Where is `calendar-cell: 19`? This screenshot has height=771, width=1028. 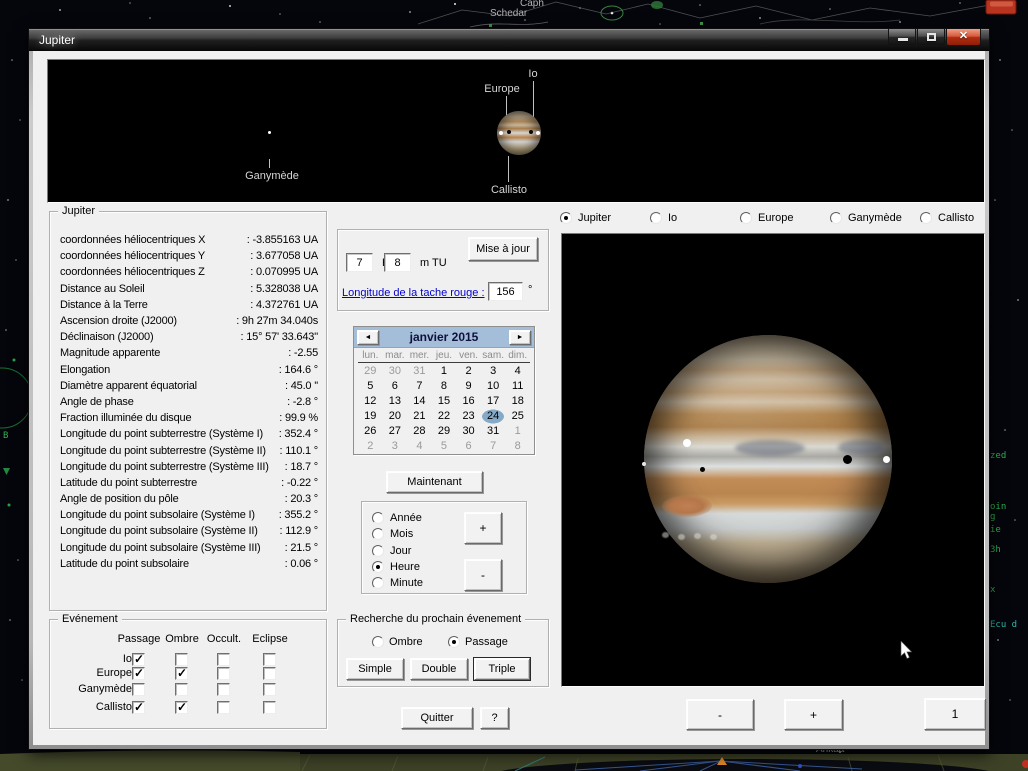 calendar-cell: 19 is located at coordinates (370, 416).